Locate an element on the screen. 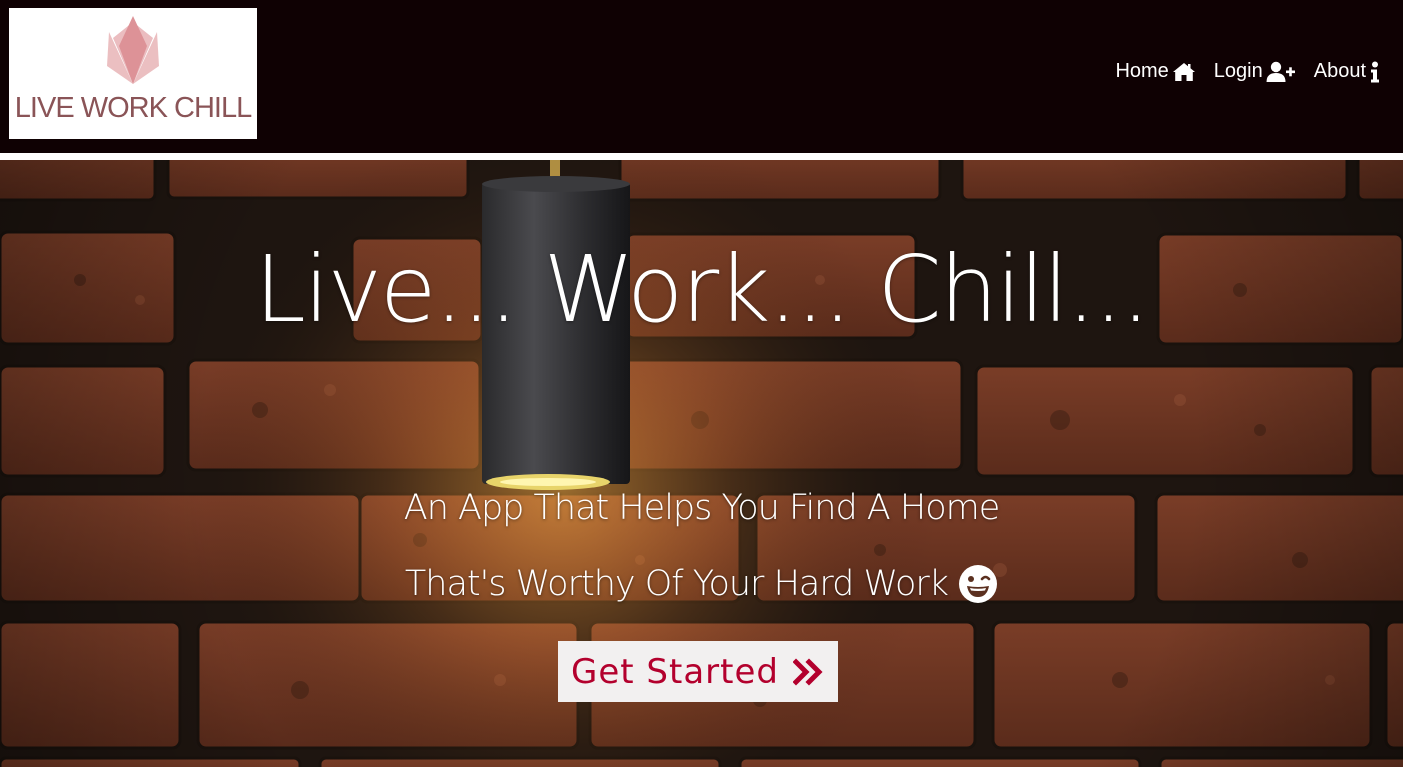 The width and height of the screenshot is (1403, 767). nav-home-link: Home is located at coordinates (1155, 71).